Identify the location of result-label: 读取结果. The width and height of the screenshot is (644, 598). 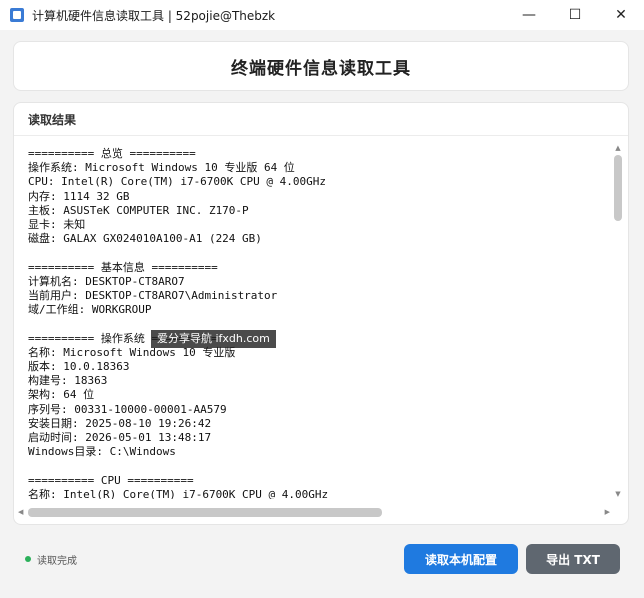
(321, 119).